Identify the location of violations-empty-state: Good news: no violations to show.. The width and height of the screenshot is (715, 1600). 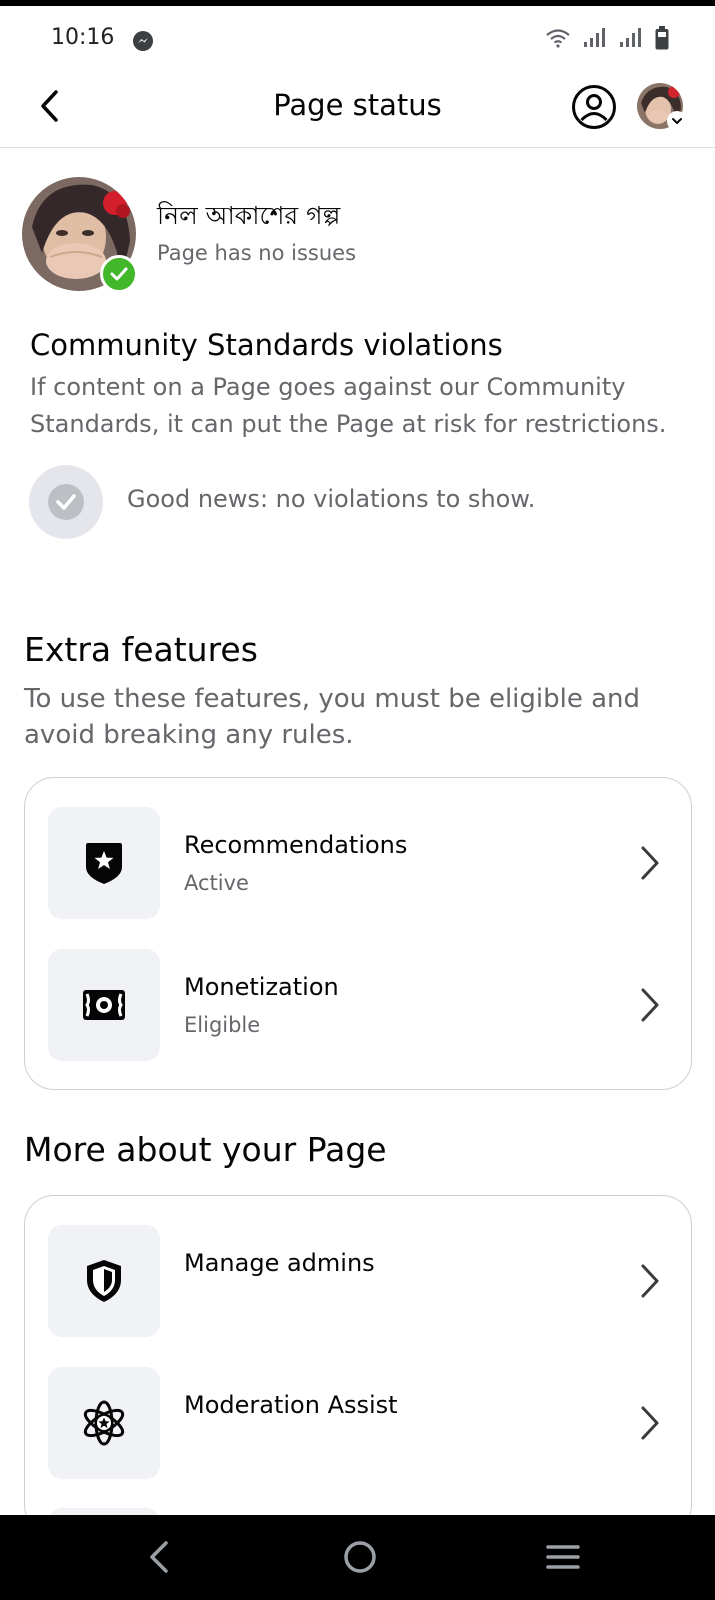
(329, 502).